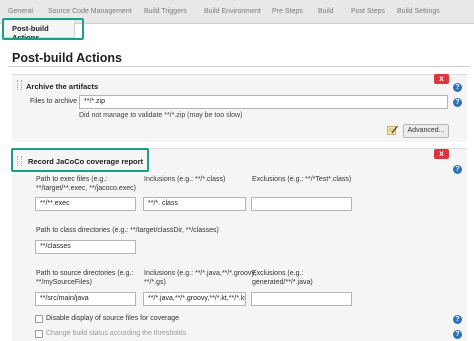  Describe the element at coordinates (287, 11) in the screenshot. I see `tab-pre-steps: Pre Steps` at that location.